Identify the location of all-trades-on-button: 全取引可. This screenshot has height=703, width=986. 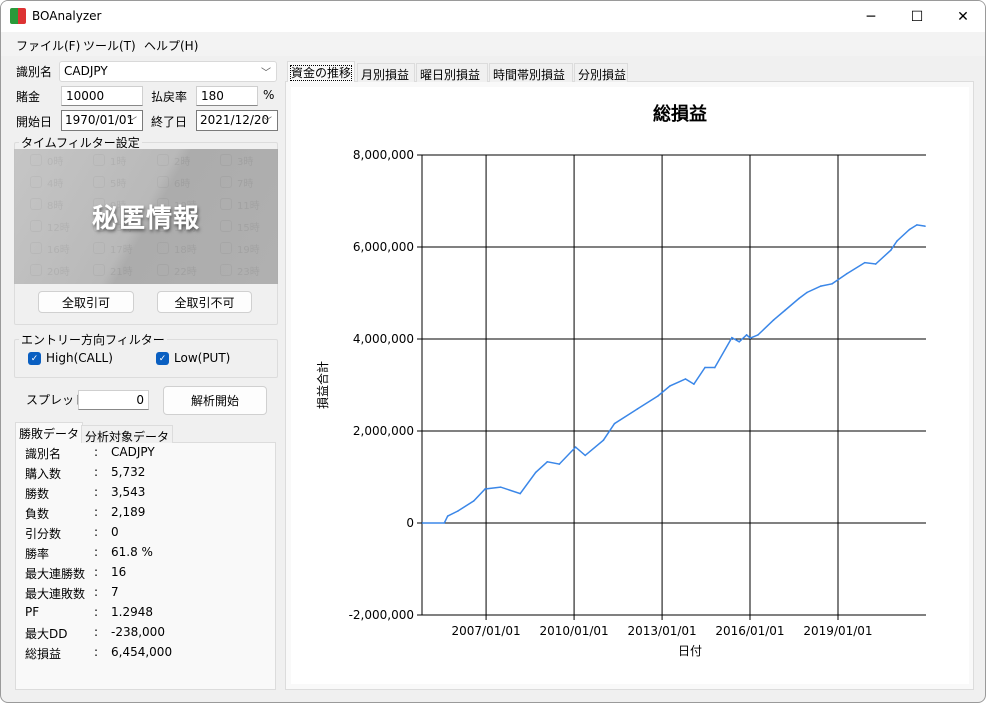
(86, 302).